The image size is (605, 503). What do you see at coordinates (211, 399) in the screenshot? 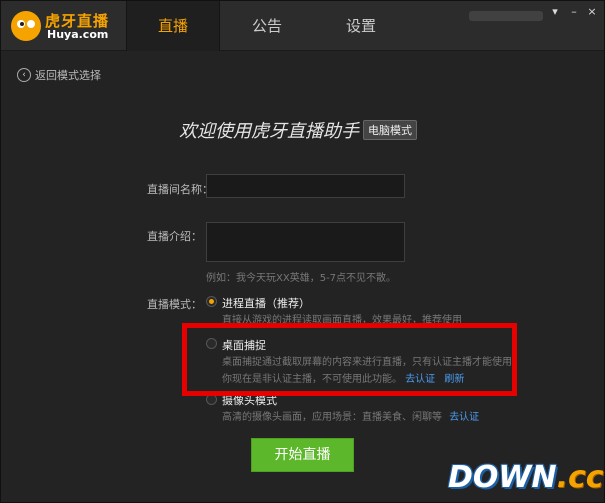
I see `radio-camera-mode` at bounding box center [211, 399].